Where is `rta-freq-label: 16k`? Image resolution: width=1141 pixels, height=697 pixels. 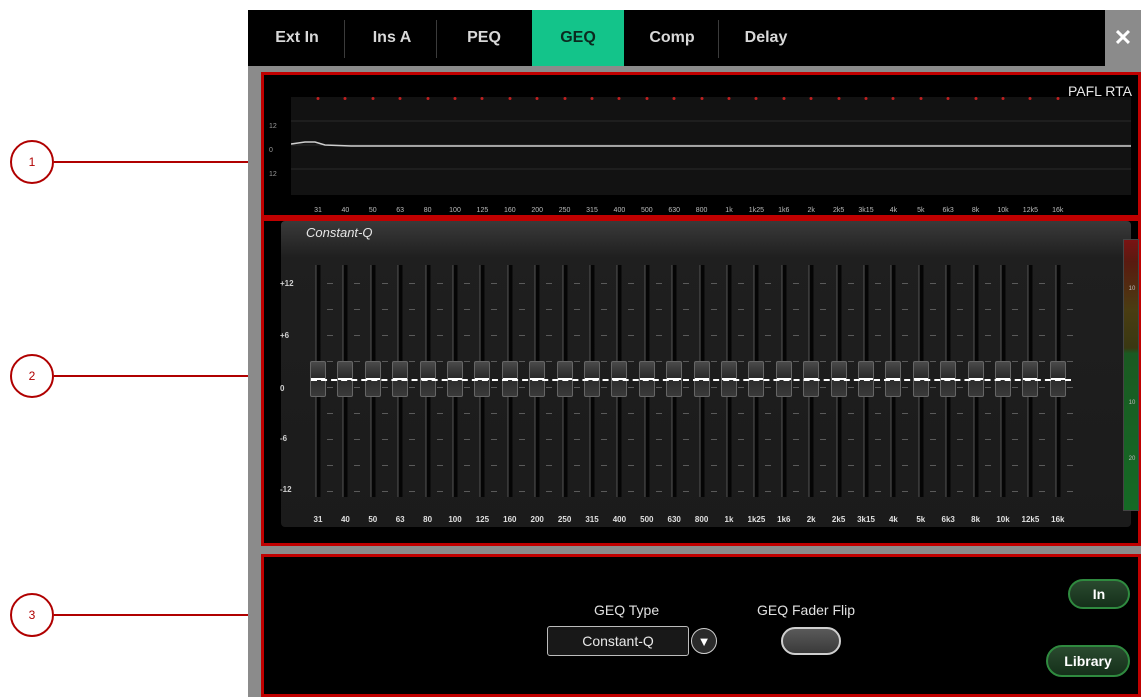 rta-freq-label: 16k is located at coordinates (1058, 210).